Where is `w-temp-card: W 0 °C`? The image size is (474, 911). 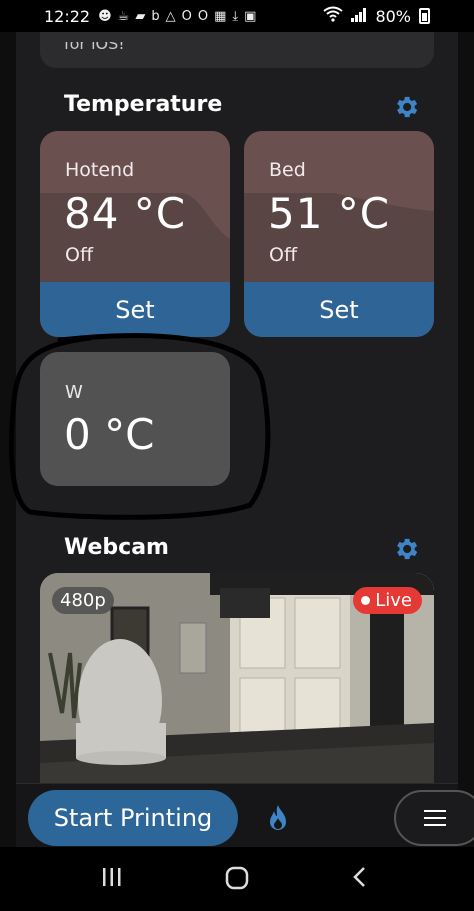
w-temp-card: W 0 °C is located at coordinates (135, 419).